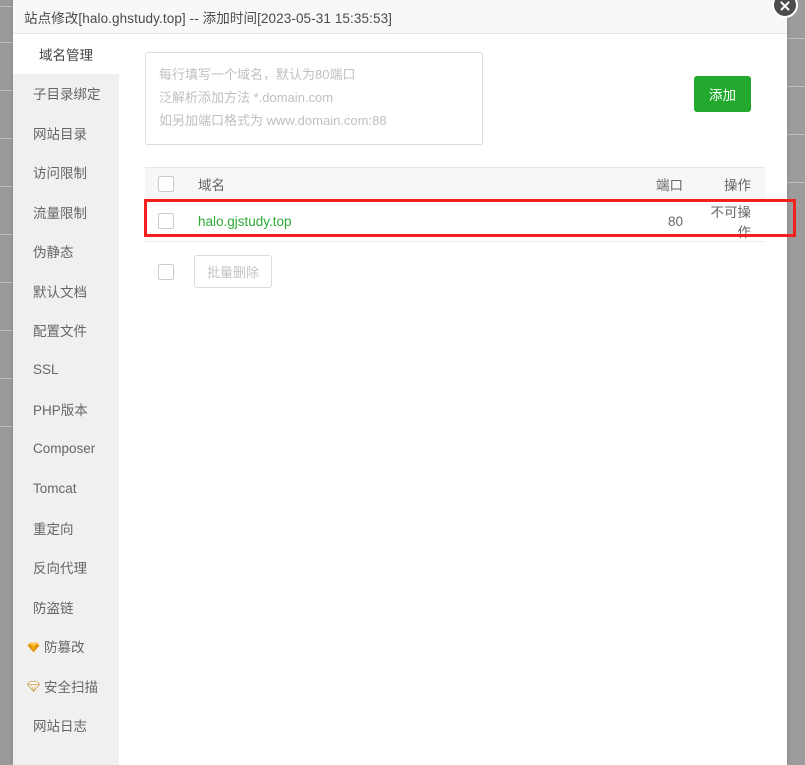 The height and width of the screenshot is (765, 805). I want to click on sidebar-item-website-directory: 网站目录, so click(66, 133).